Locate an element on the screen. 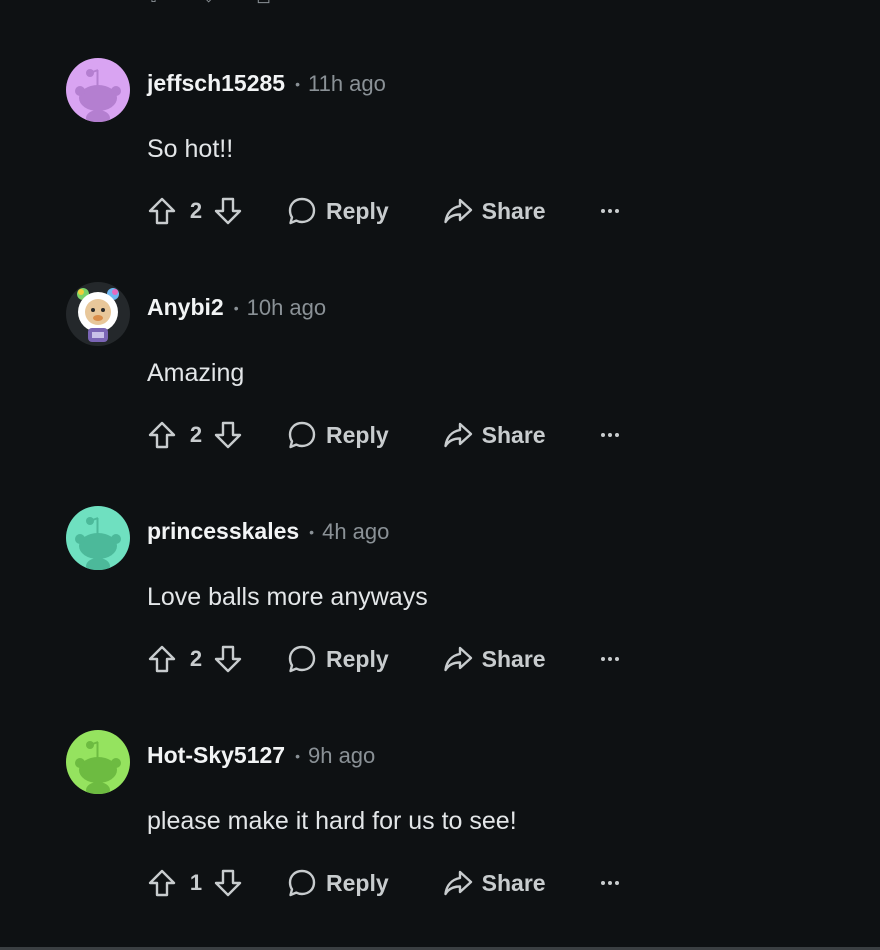 The image size is (880, 950). custom-character-avatar-icon is located at coordinates (98, 314).